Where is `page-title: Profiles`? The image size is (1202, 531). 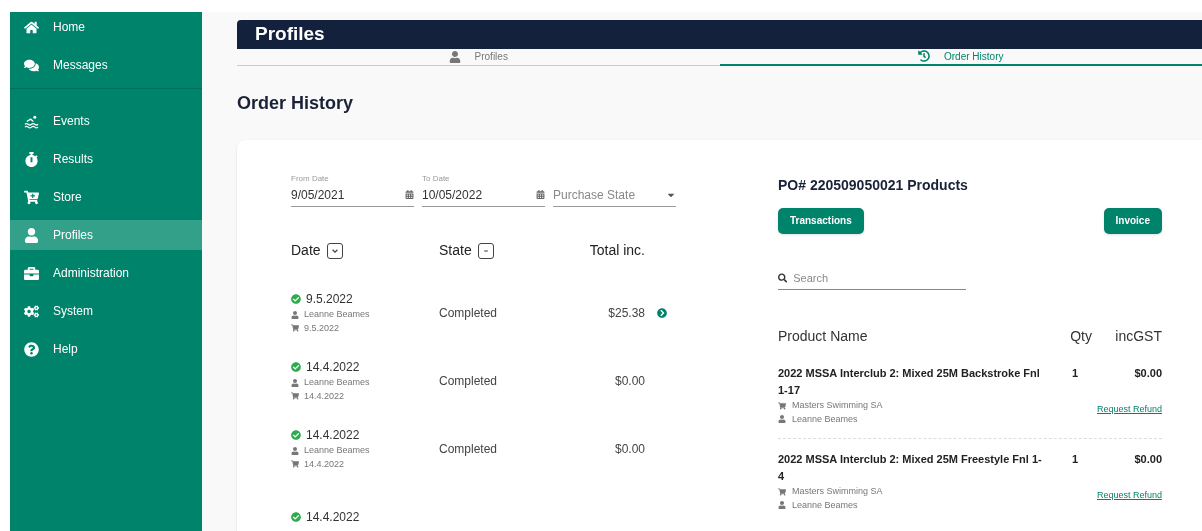
page-title: Profiles is located at coordinates (290, 34).